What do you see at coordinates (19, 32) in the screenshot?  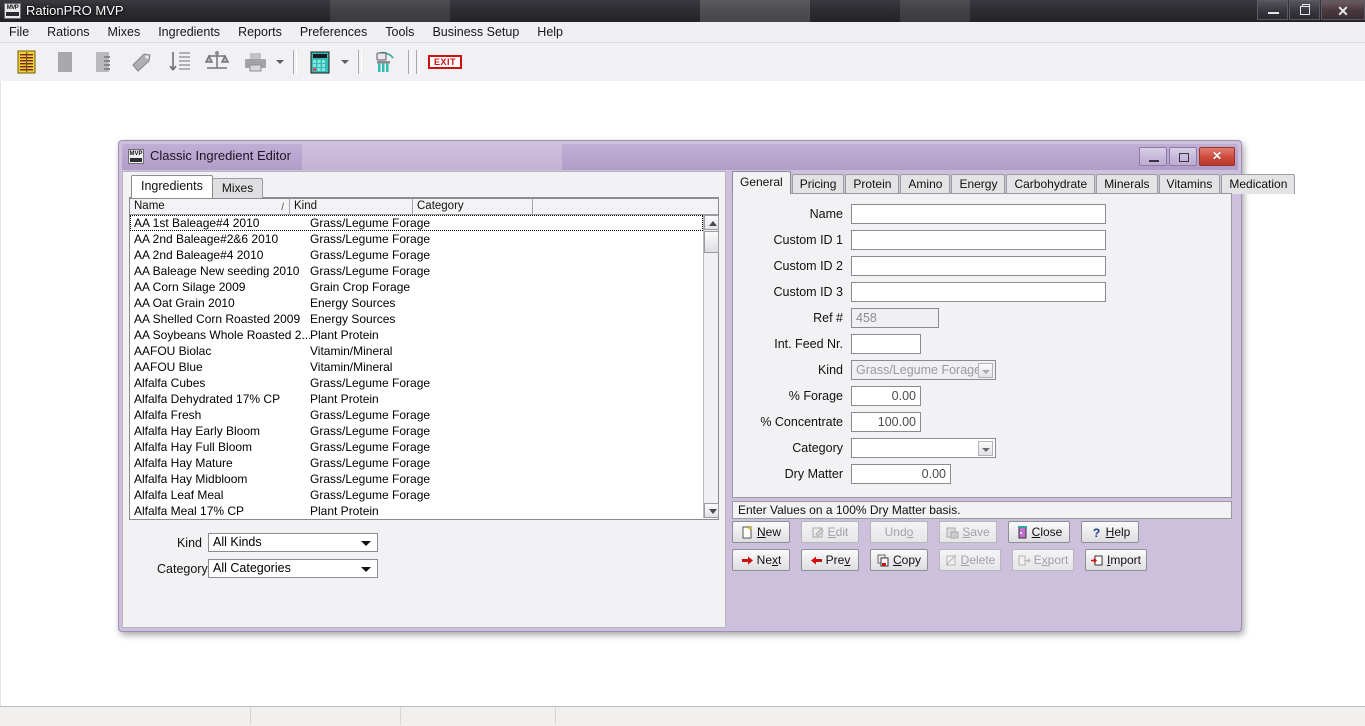 I see `menu-file: File` at bounding box center [19, 32].